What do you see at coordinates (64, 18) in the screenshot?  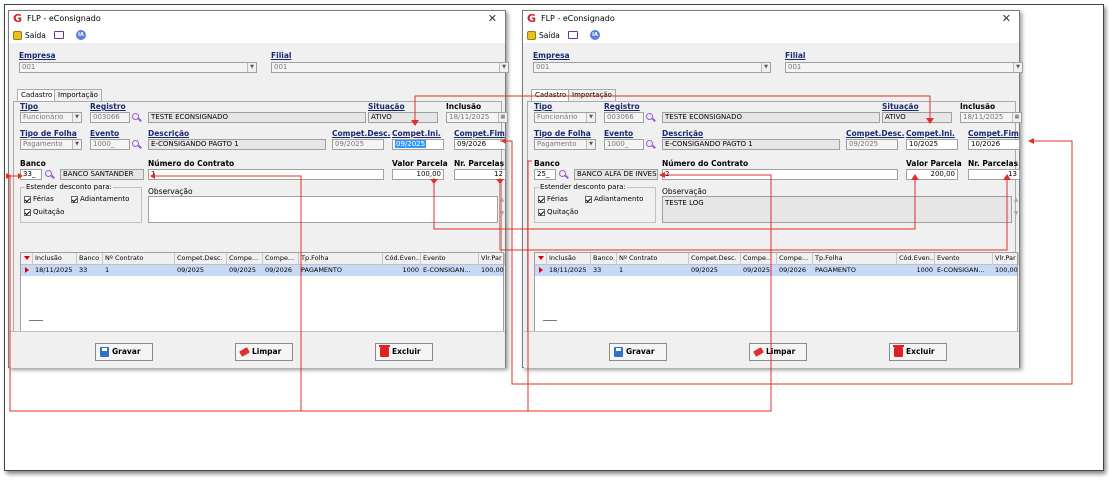 I see `window-title: FLP - eConsignado` at bounding box center [64, 18].